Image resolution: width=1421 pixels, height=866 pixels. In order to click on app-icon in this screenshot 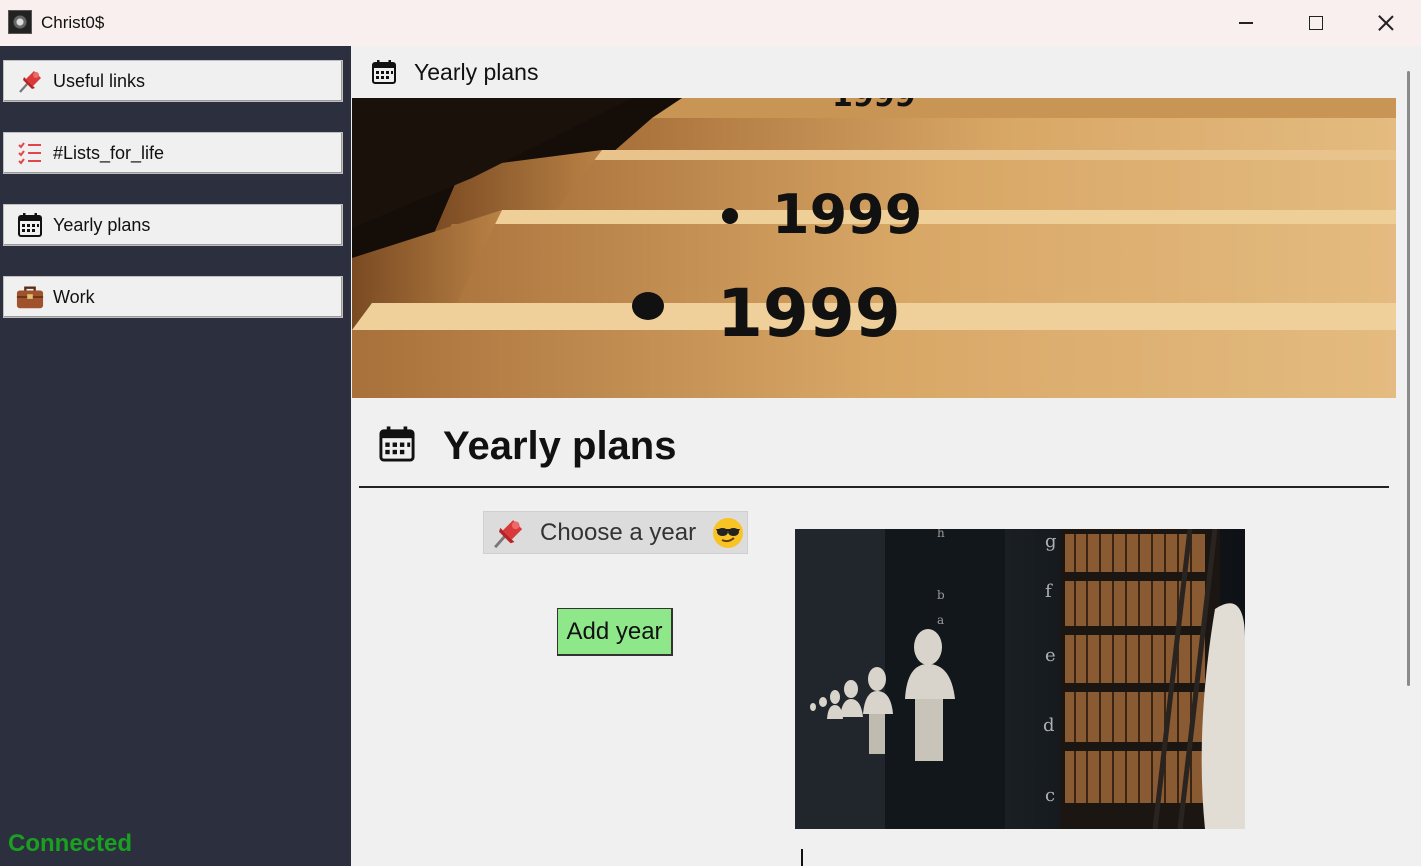, I will do `click(20, 22)`.